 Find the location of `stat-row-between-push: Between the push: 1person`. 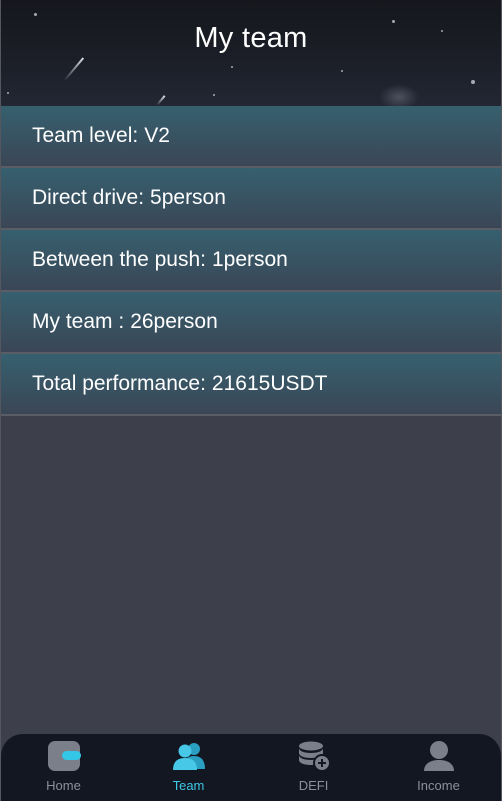

stat-row-between-push: Between the push: 1person is located at coordinates (251, 261).